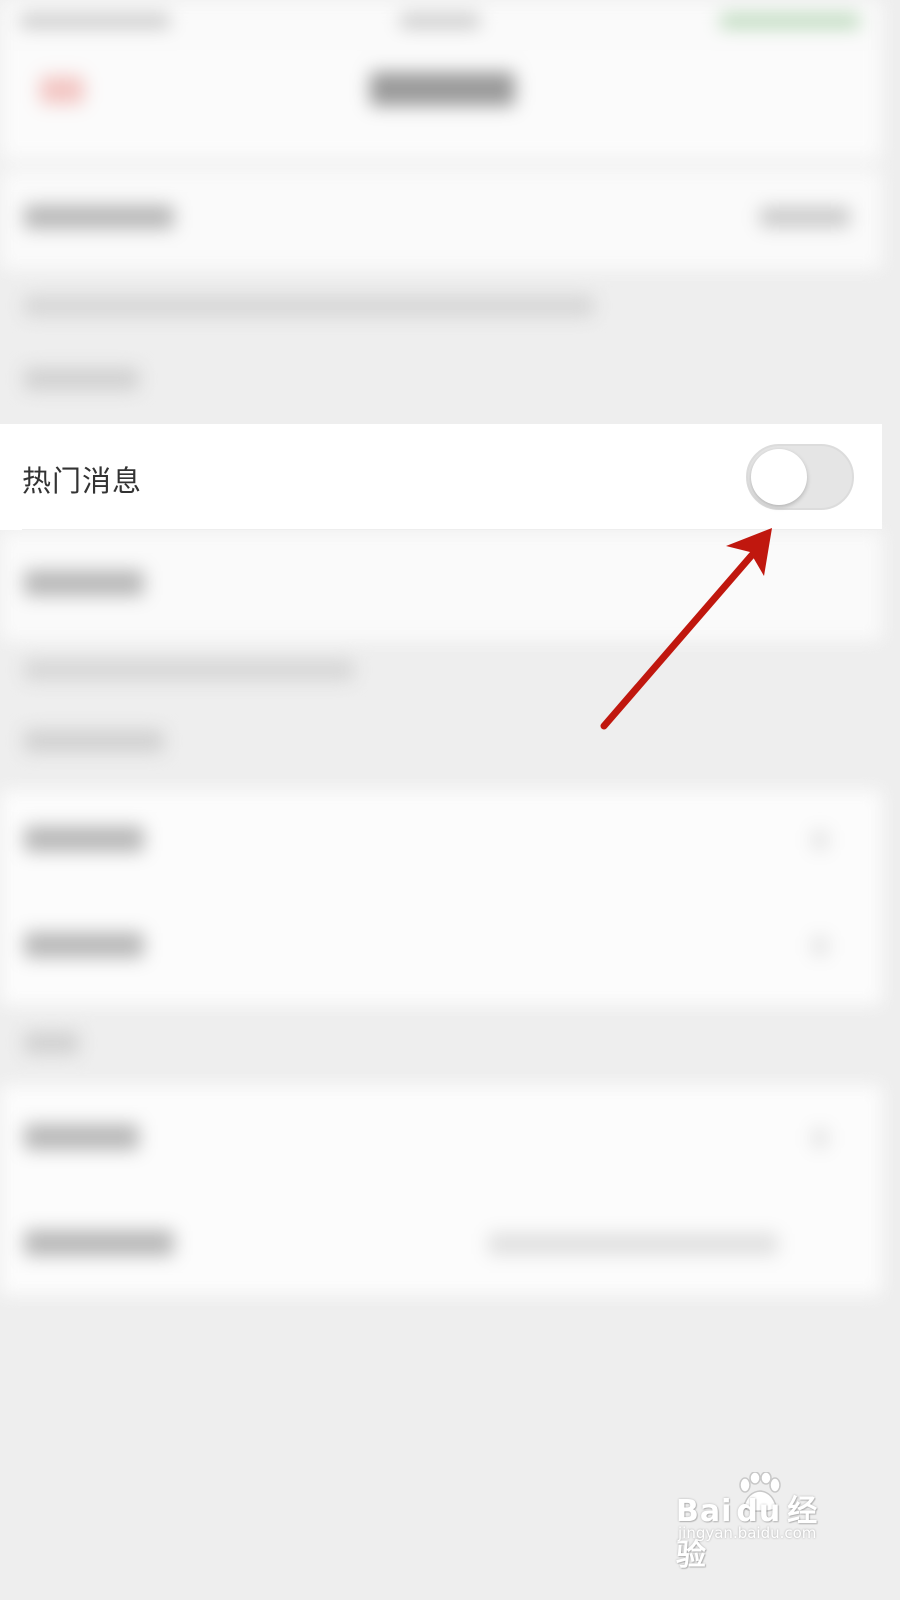 The width and height of the screenshot is (900, 1600). I want to click on annotation-arrow, so click(686, 629).